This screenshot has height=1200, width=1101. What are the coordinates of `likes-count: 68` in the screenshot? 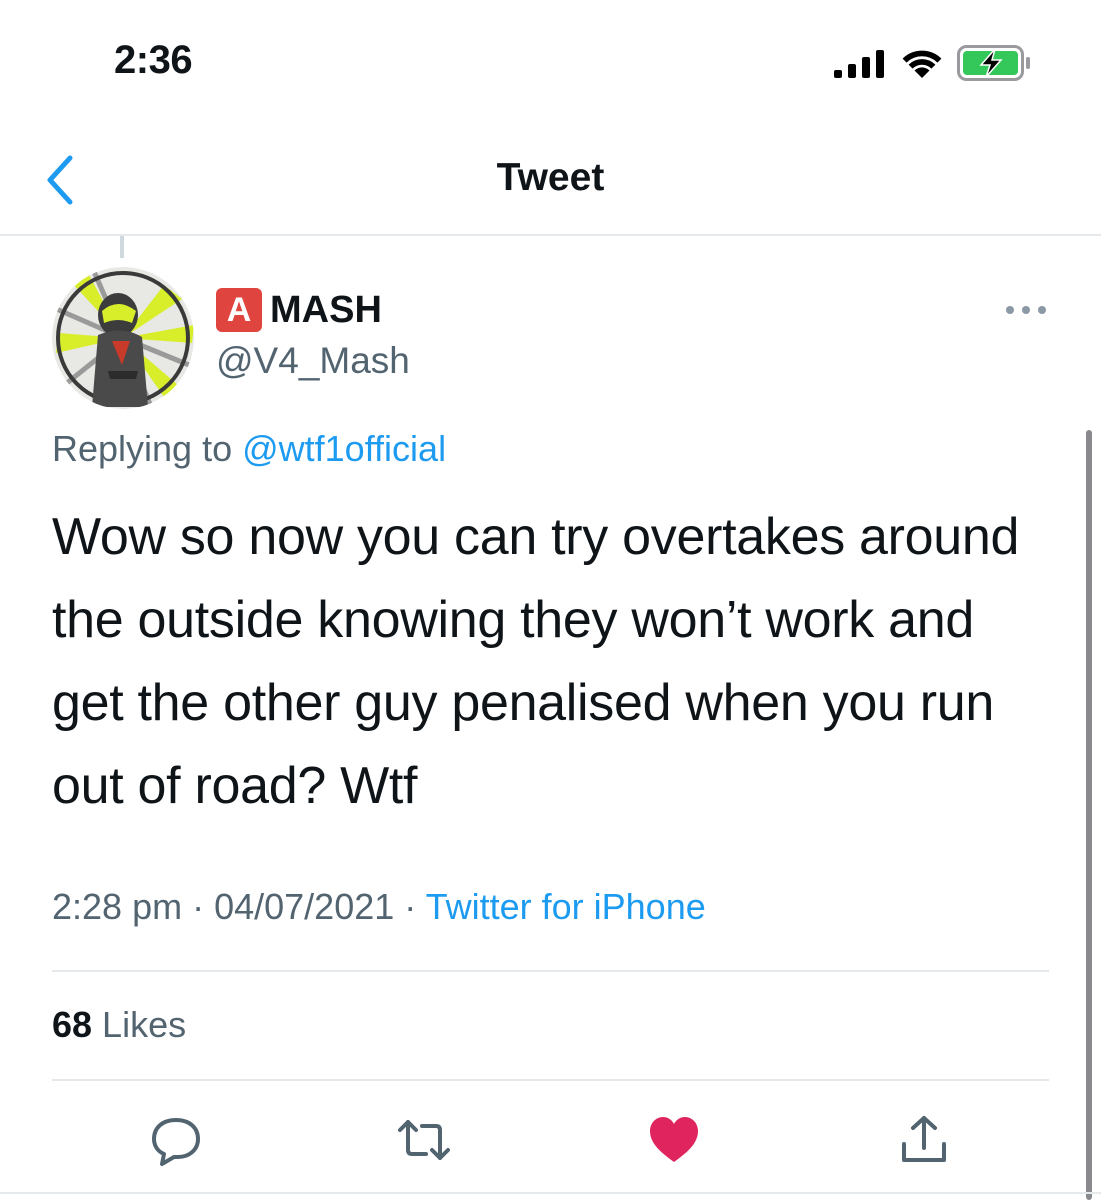 It's located at (72, 1024).